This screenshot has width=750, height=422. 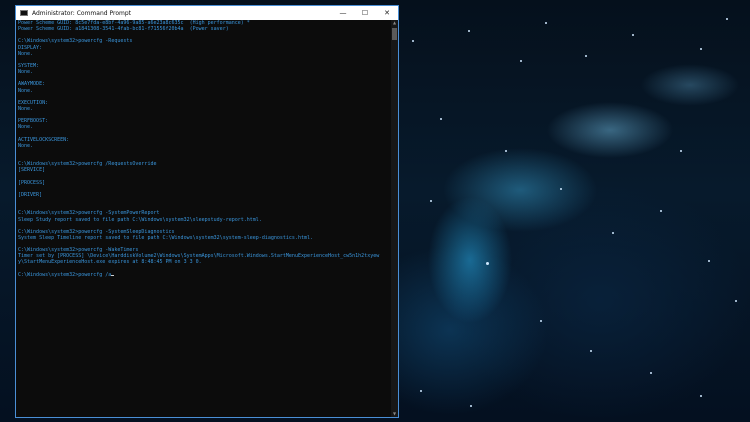 I want to click on command-prompt-icon, so click(x=24, y=13).